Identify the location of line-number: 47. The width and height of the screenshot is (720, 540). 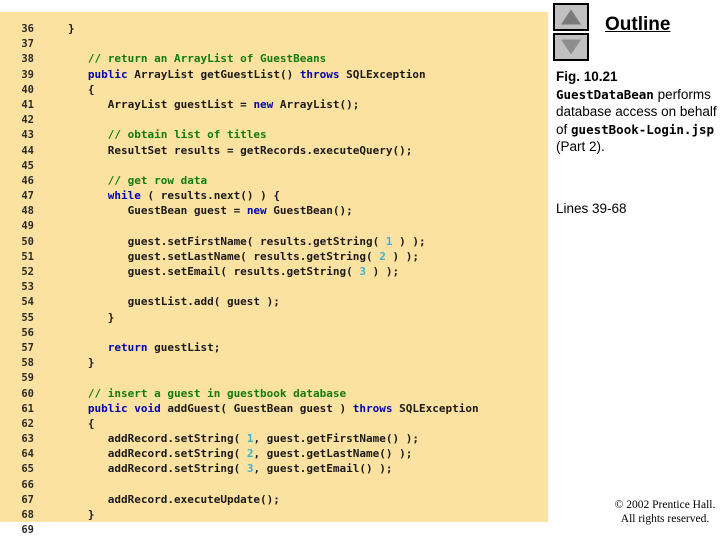
(27, 196).